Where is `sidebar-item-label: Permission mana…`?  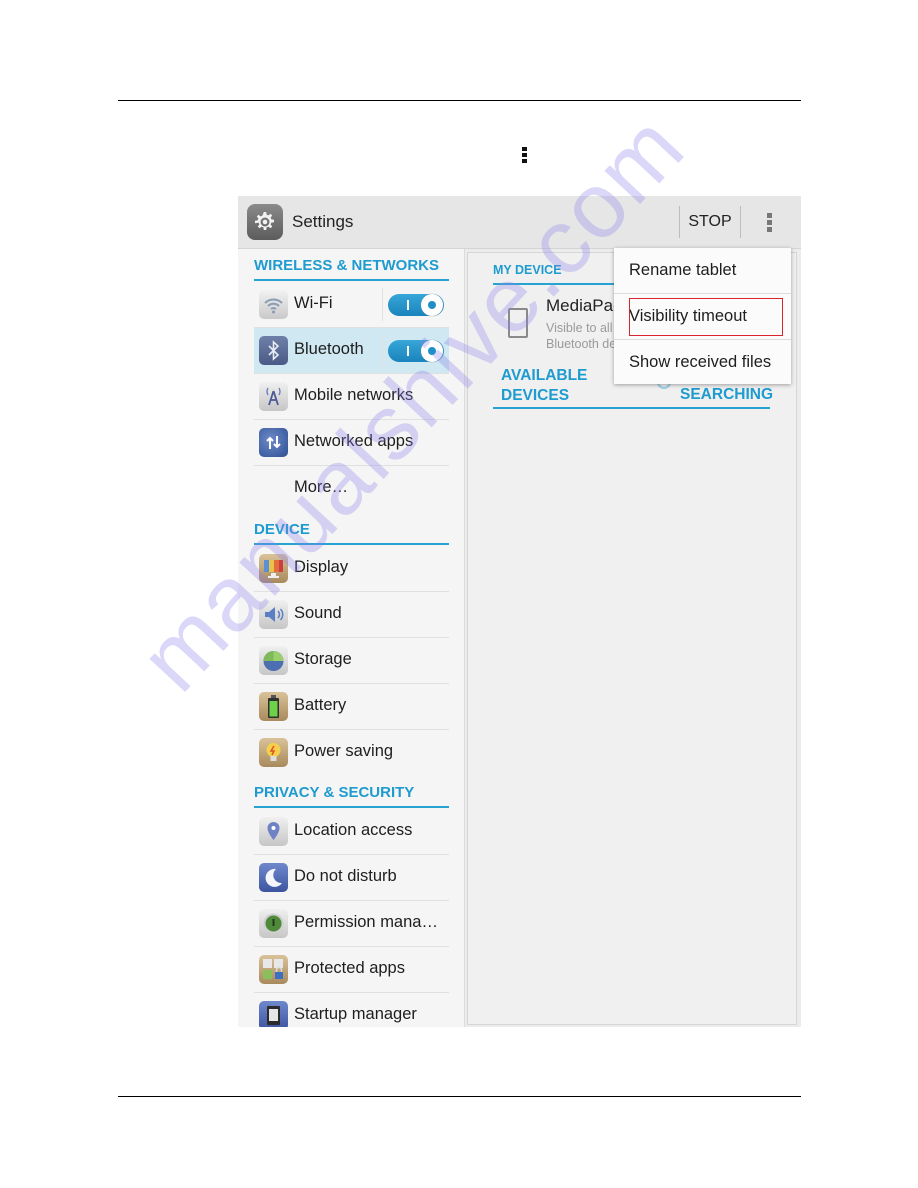
sidebar-item-label: Permission mana… is located at coordinates (366, 922).